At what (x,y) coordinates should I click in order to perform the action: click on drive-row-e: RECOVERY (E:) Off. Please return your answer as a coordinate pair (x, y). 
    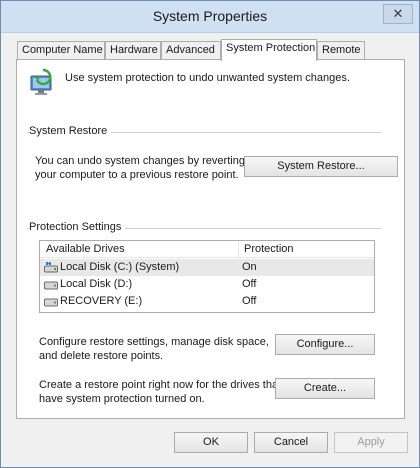
    Looking at the image, I should click on (207, 301).